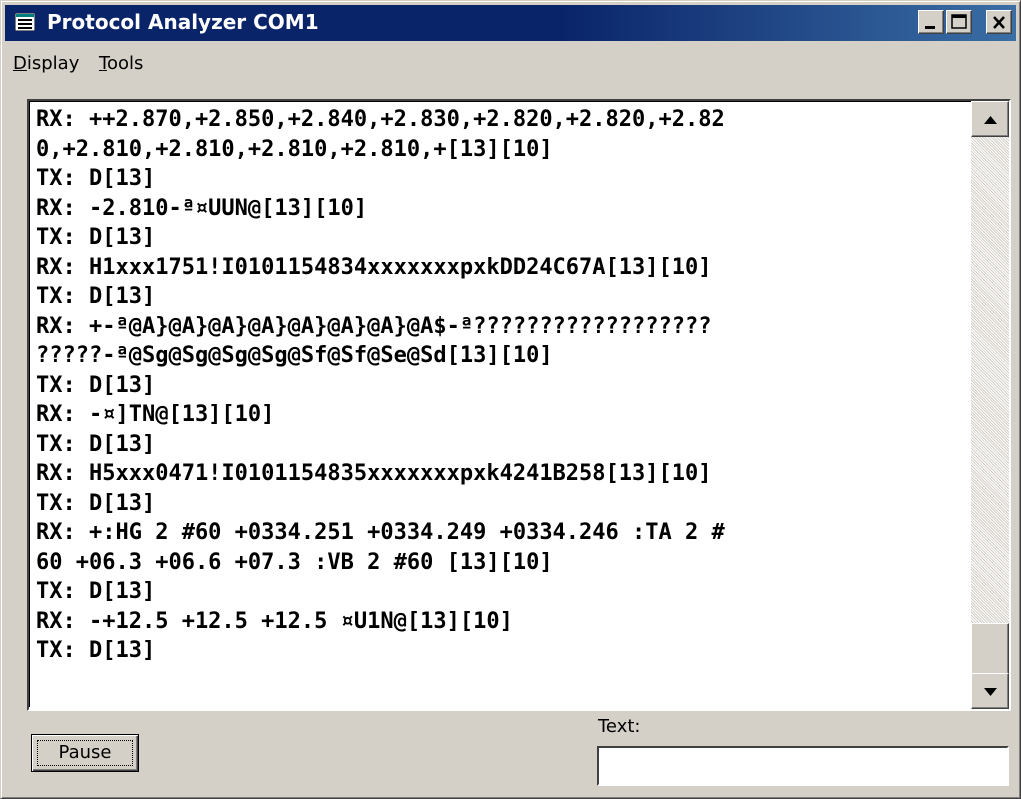 This screenshot has height=799, width=1021. I want to click on list-window-icon, so click(25, 22).